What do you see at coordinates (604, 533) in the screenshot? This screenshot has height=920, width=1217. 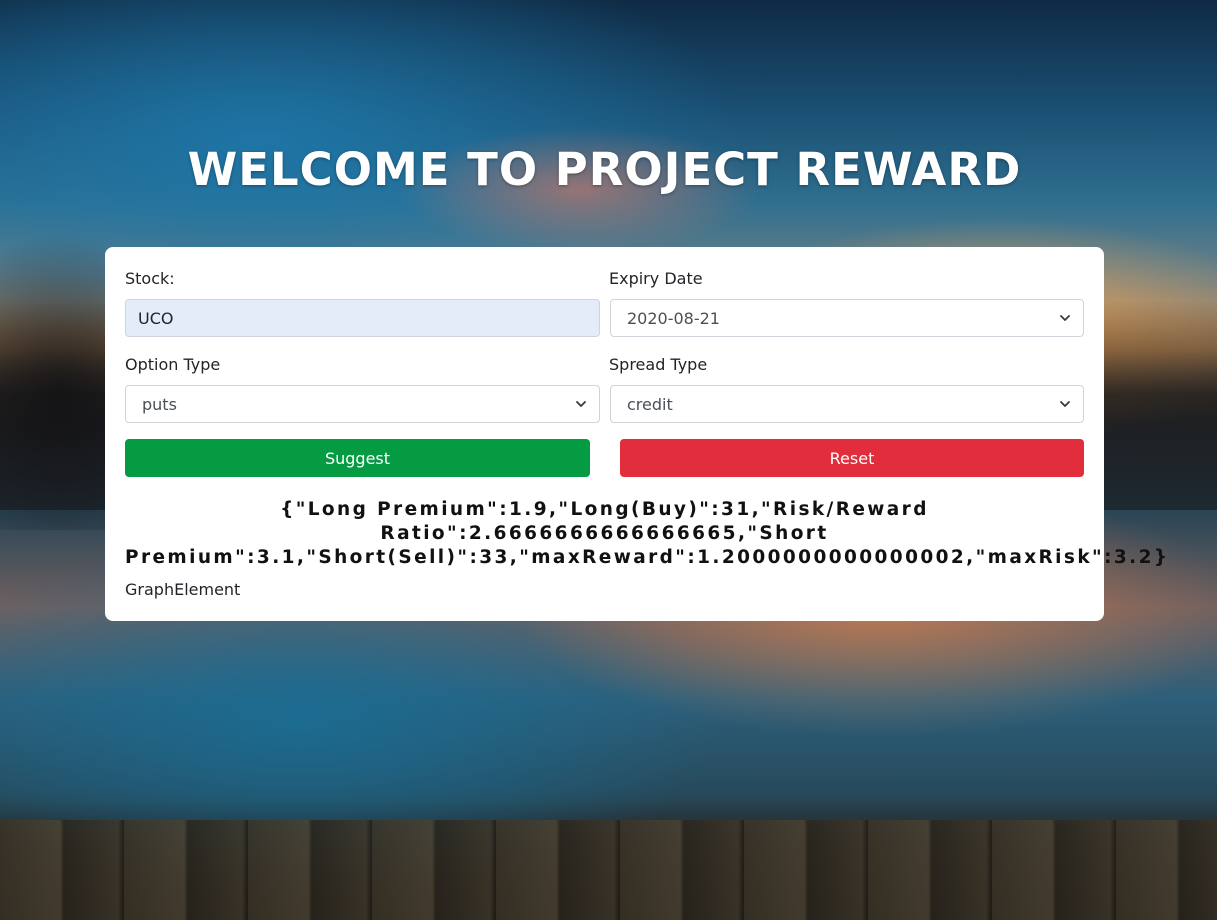 I see `result-line-2: Ratio":2.6666666666666665,"Short` at bounding box center [604, 533].